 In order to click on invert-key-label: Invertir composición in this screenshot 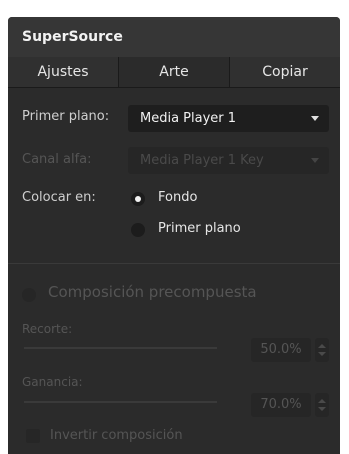, I will do `click(116, 435)`.